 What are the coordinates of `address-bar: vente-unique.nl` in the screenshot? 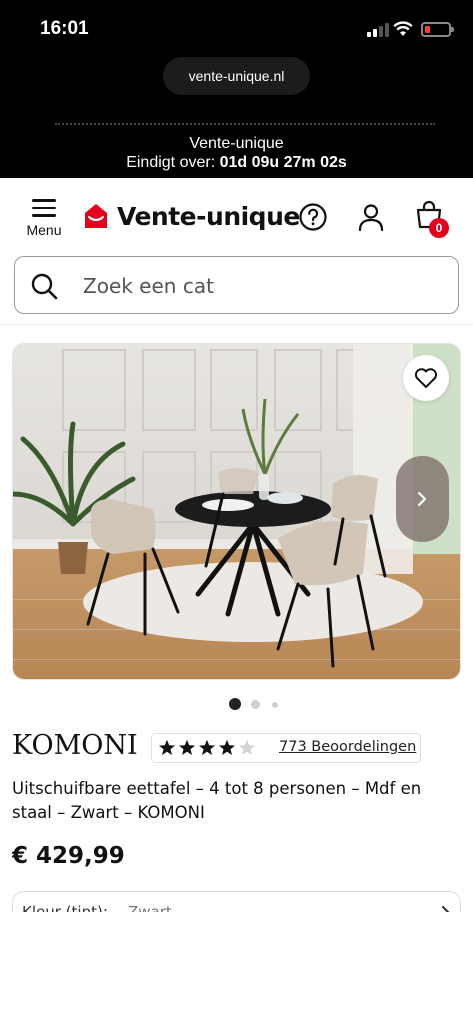 It's located at (236, 76).